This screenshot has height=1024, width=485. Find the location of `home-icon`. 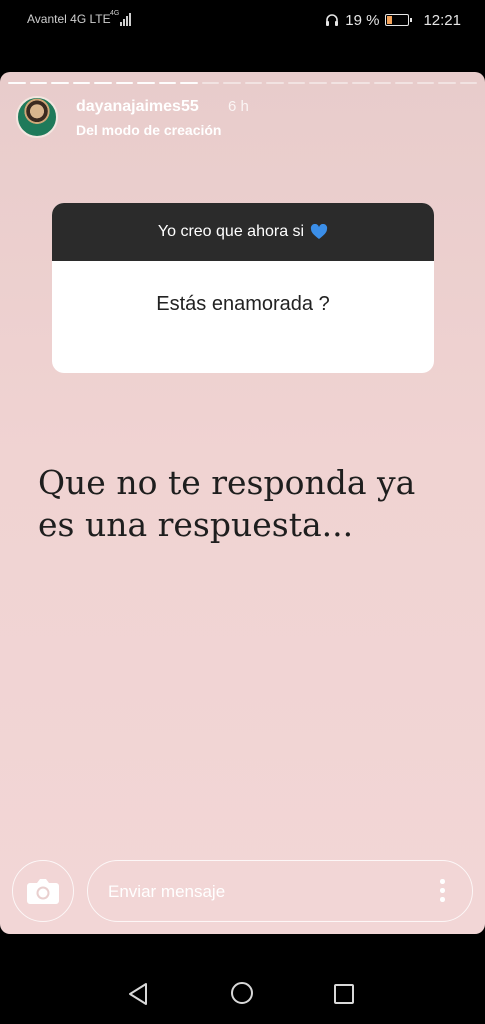

home-icon is located at coordinates (242, 993).